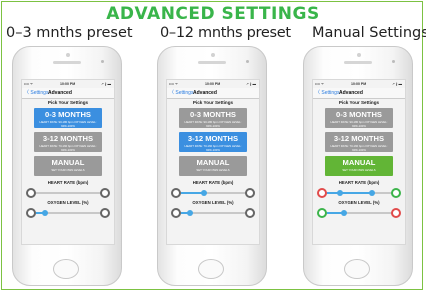 This screenshot has width=426, height=292. Describe the element at coordinates (69, 33) in the screenshot. I see `caption-0-3-preset: 0–3 mnths preset` at that location.